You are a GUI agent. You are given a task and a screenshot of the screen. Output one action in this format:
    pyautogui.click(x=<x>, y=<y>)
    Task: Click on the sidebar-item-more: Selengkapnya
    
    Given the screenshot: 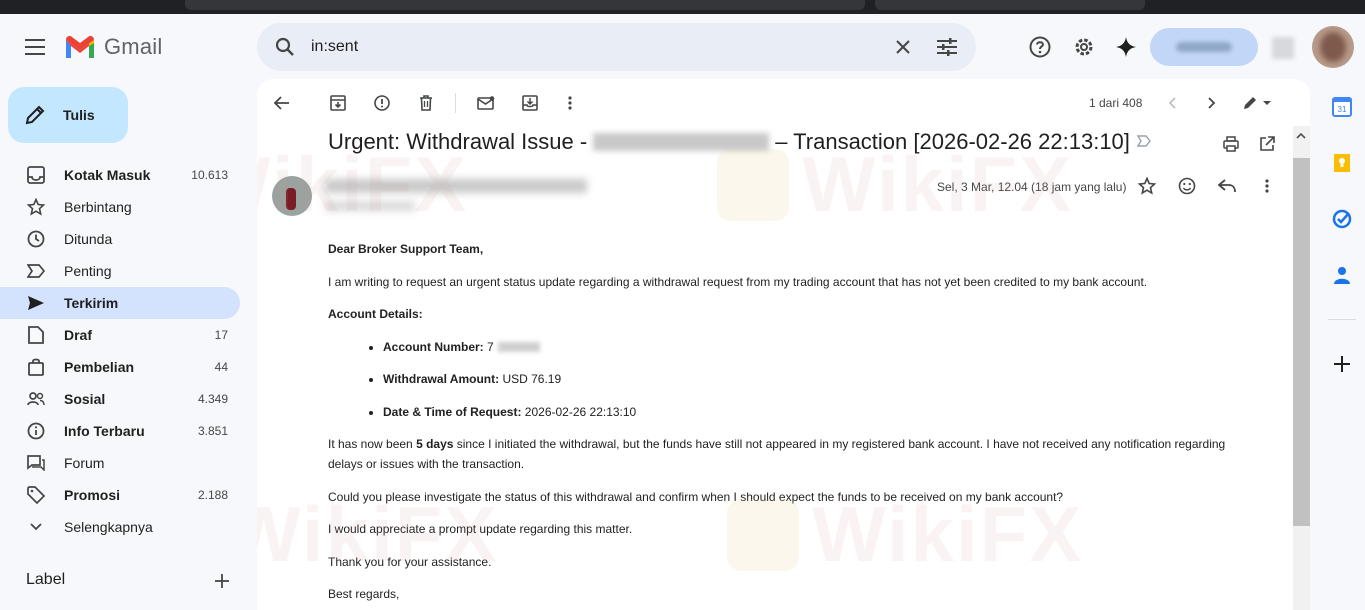 What is the action you would take?
    pyautogui.click(x=120, y=527)
    